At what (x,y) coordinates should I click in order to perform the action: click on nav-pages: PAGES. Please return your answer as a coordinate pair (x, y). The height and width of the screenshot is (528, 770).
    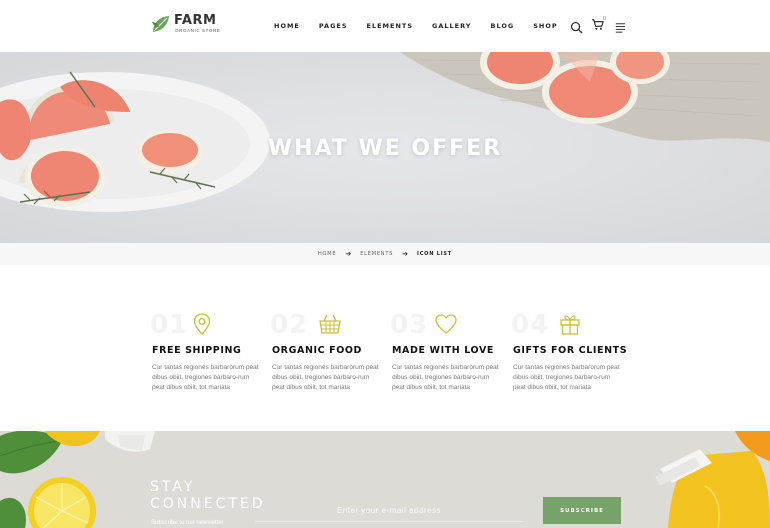
    Looking at the image, I should click on (333, 26).